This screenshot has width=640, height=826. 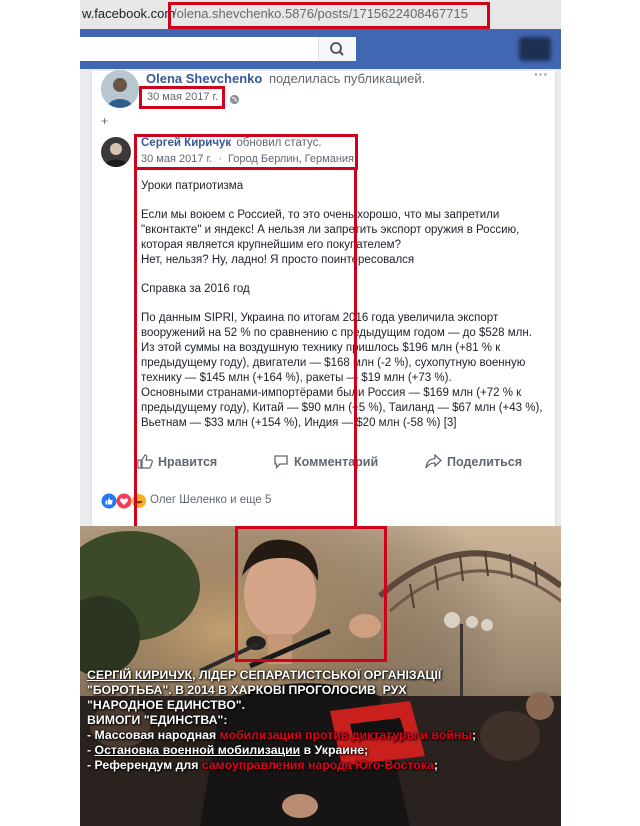 What do you see at coordinates (433, 461) in the screenshot?
I see `share-arrow-icon` at bounding box center [433, 461].